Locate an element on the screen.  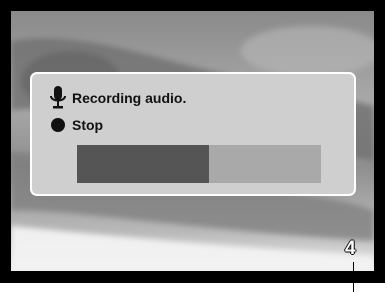
stop-label: Stop is located at coordinates (88, 125).